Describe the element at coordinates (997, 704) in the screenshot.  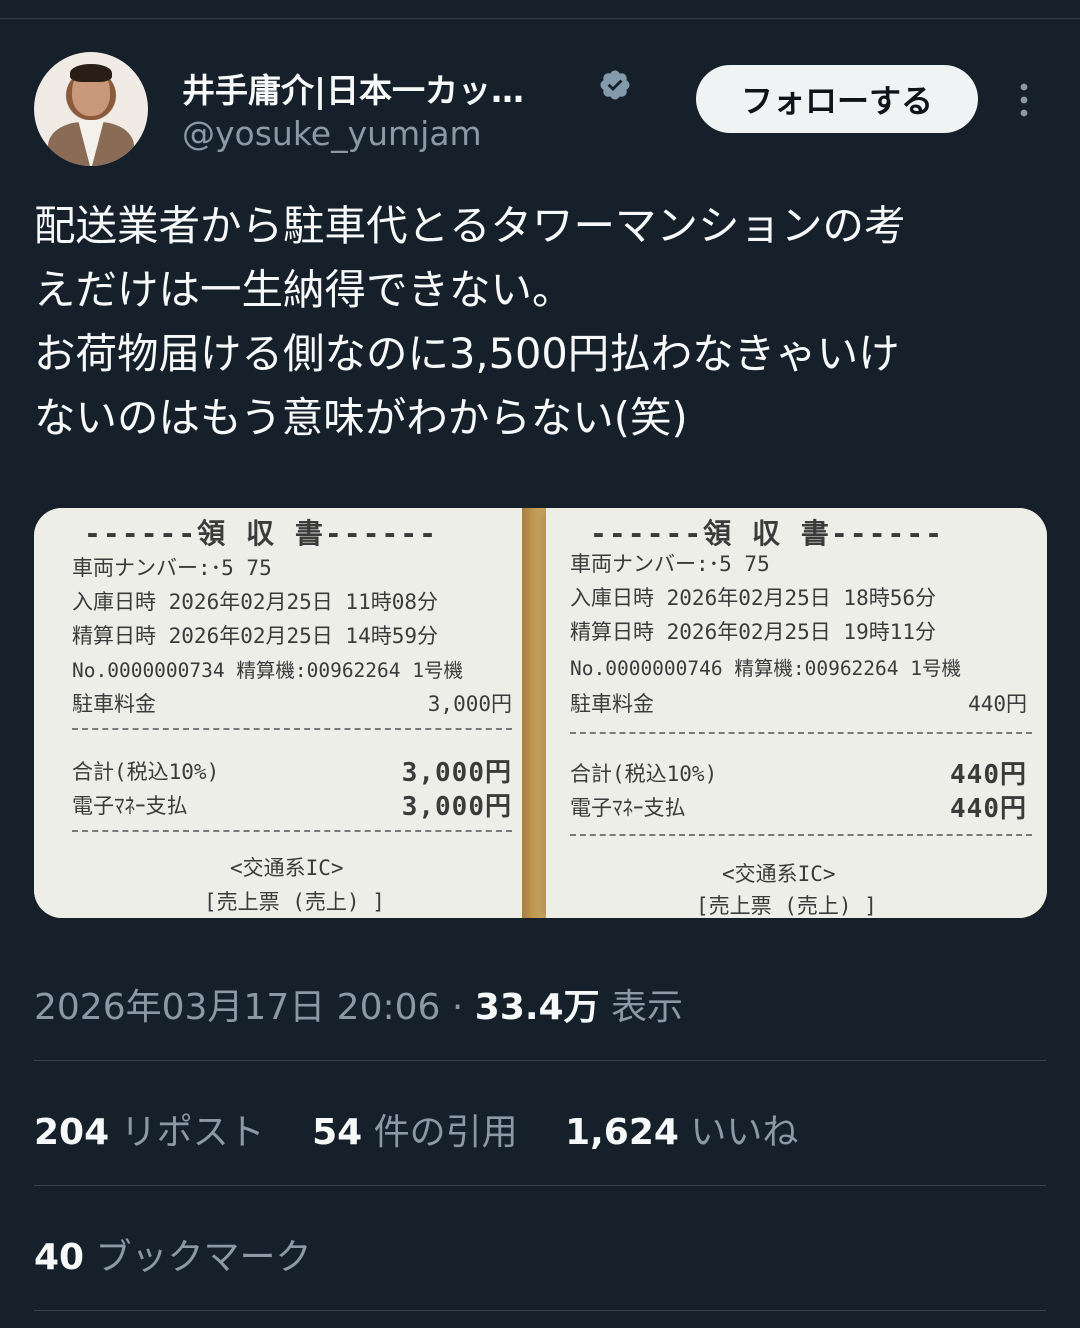
I see `receipt-fee-value: 440円` at that location.